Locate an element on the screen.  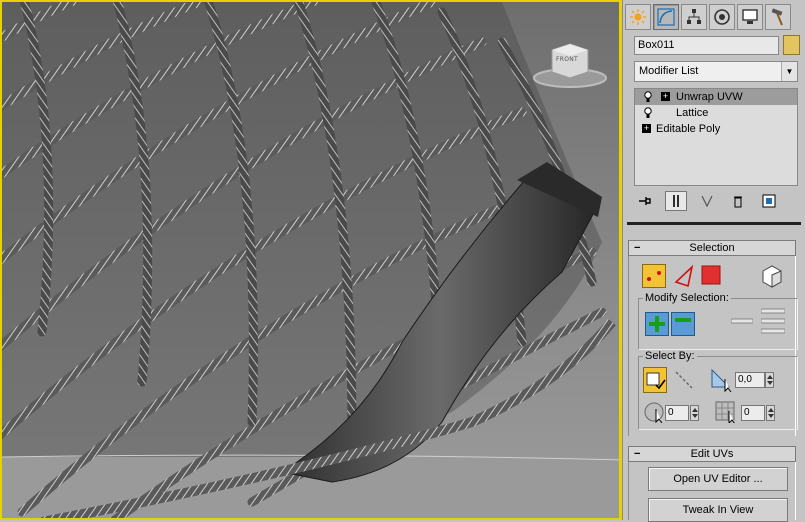
smoothing-group-spinner: 0 is located at coordinates (677, 413).